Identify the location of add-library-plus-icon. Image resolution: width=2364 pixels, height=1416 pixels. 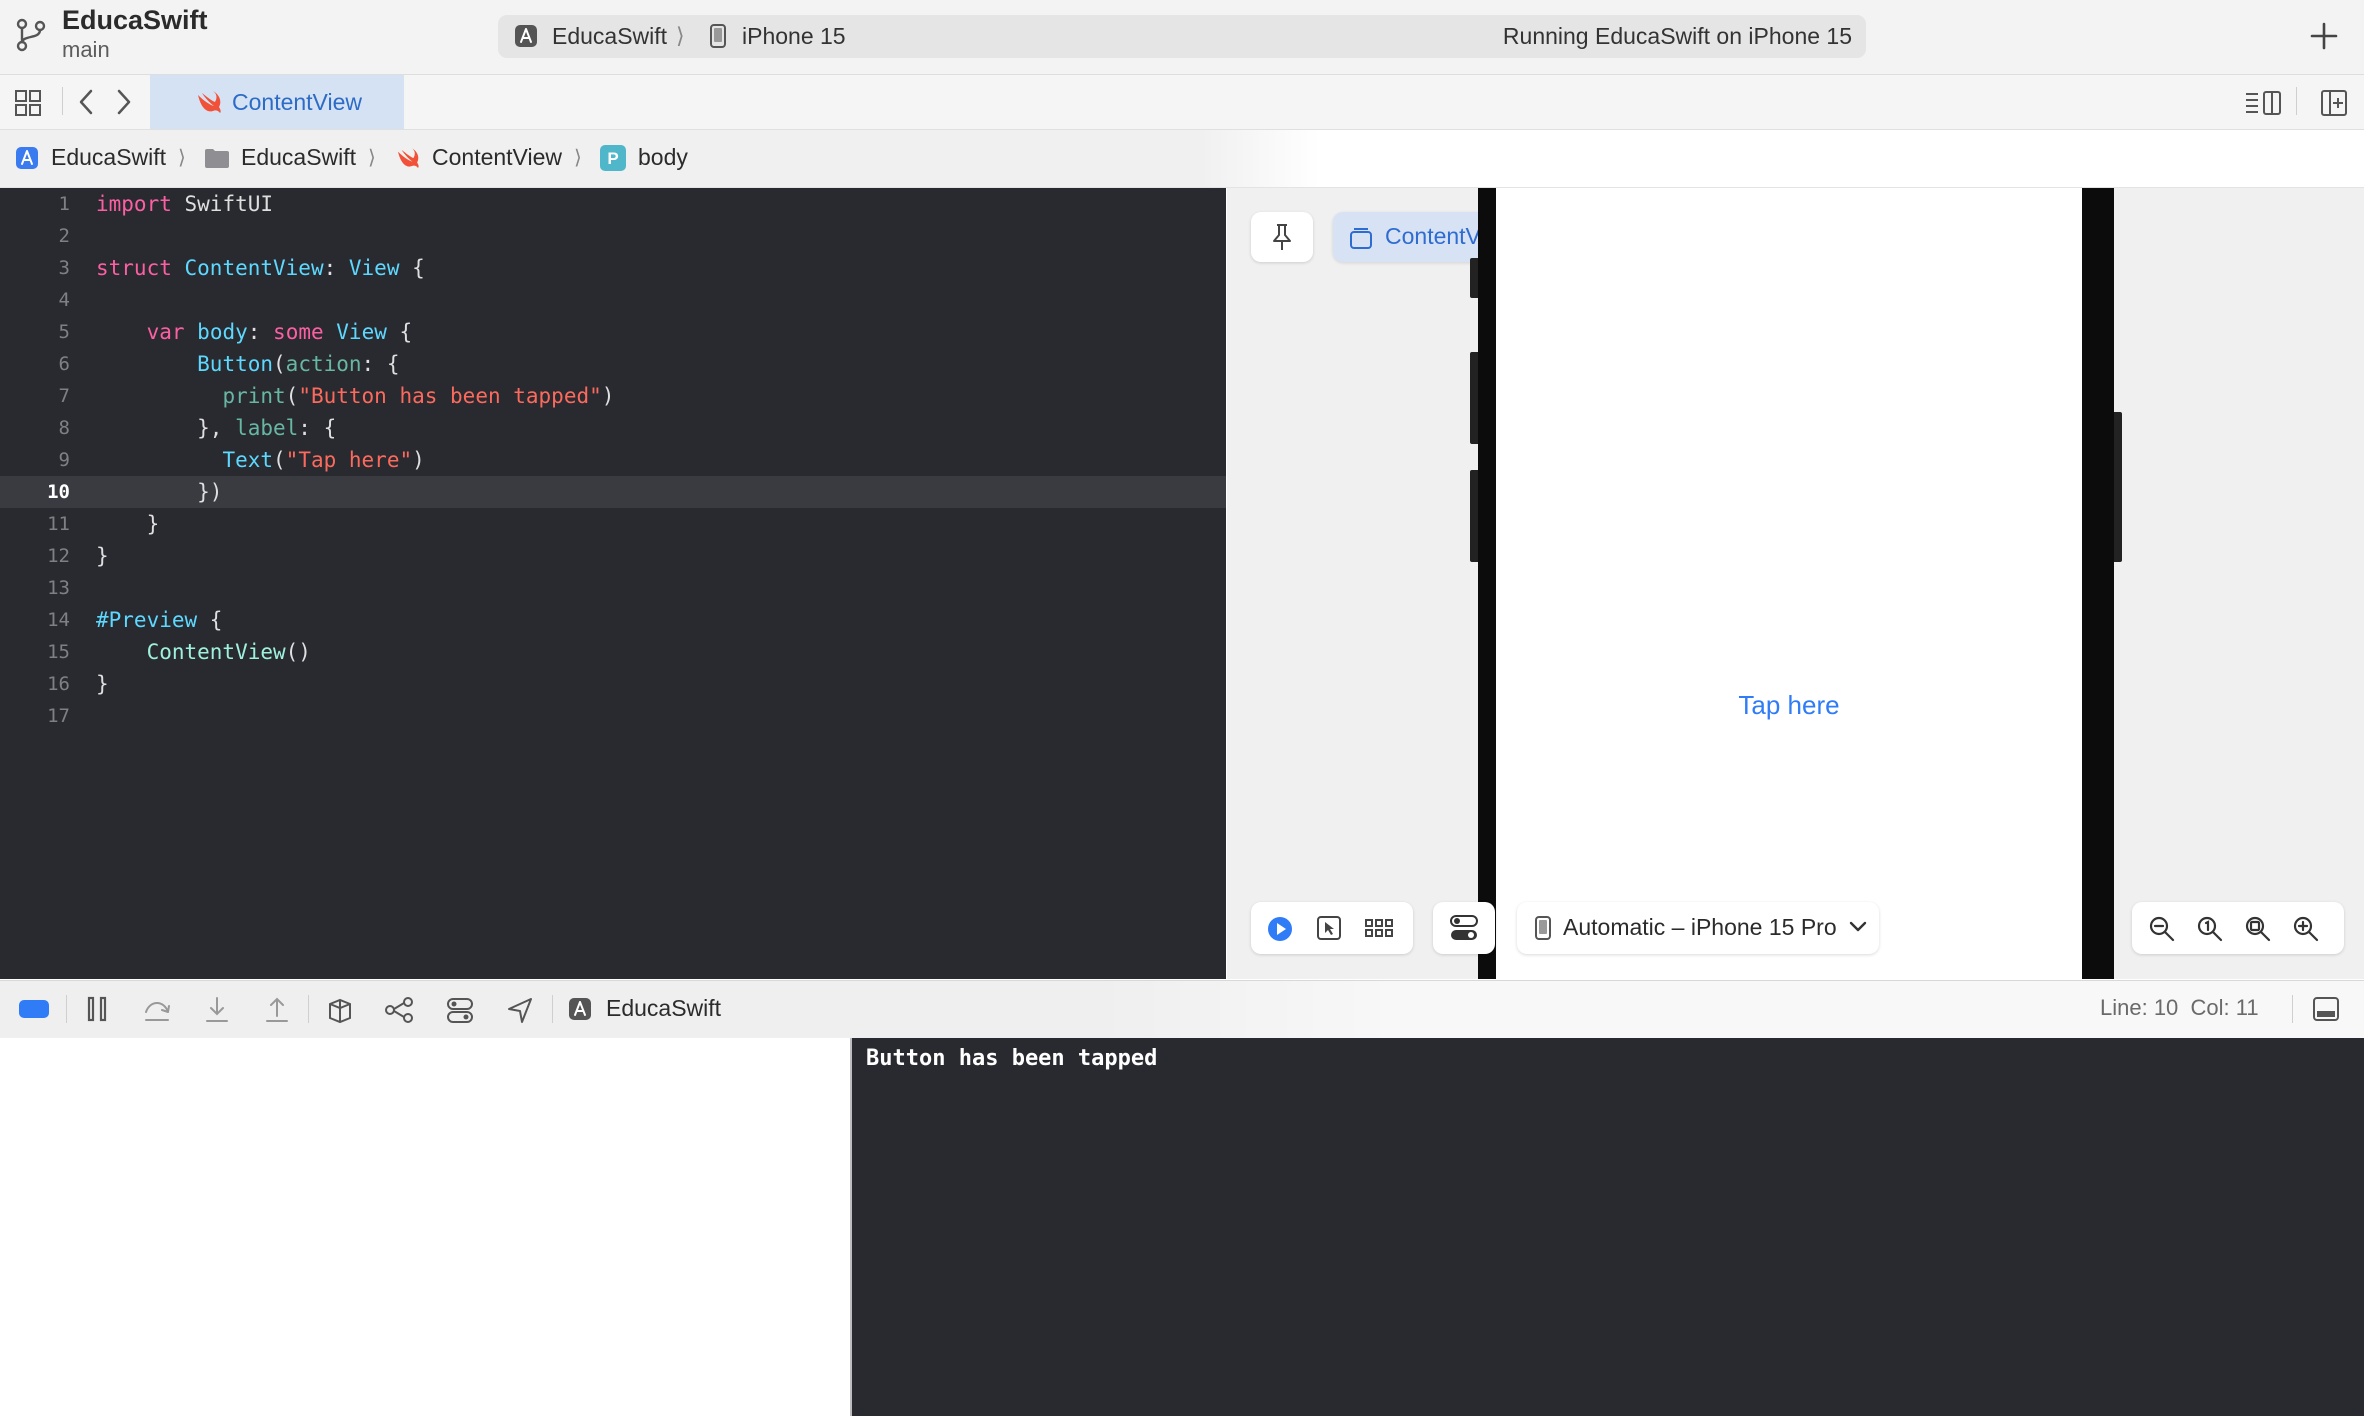
(2324, 36).